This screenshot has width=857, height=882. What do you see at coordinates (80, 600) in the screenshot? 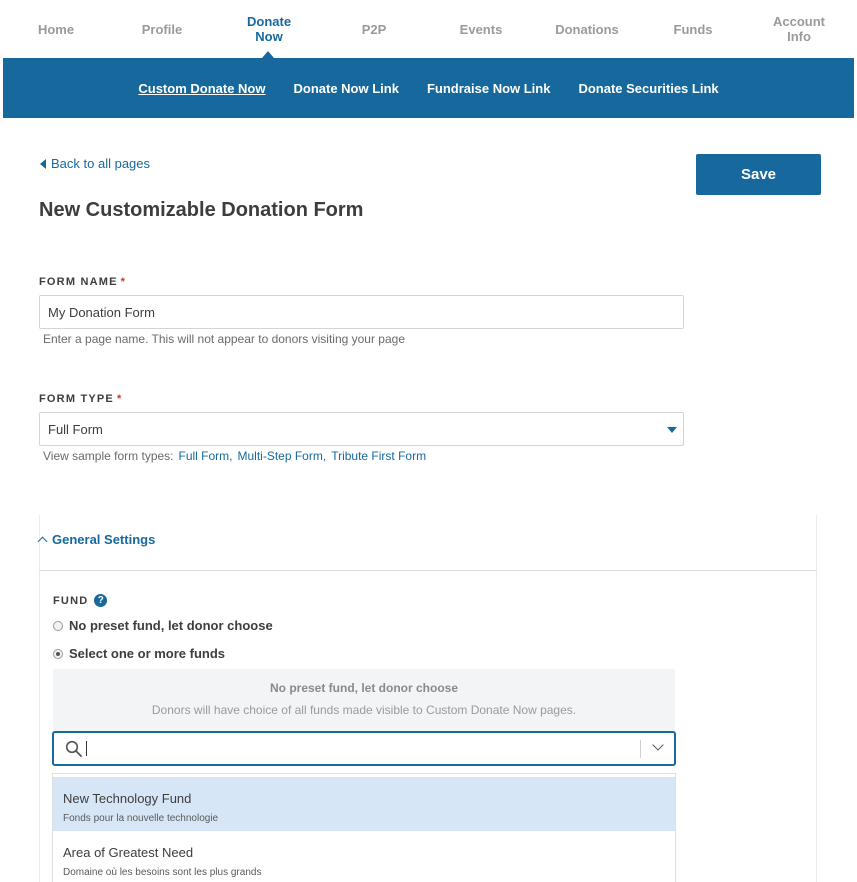
I see `fund-label: FUND ?` at bounding box center [80, 600].